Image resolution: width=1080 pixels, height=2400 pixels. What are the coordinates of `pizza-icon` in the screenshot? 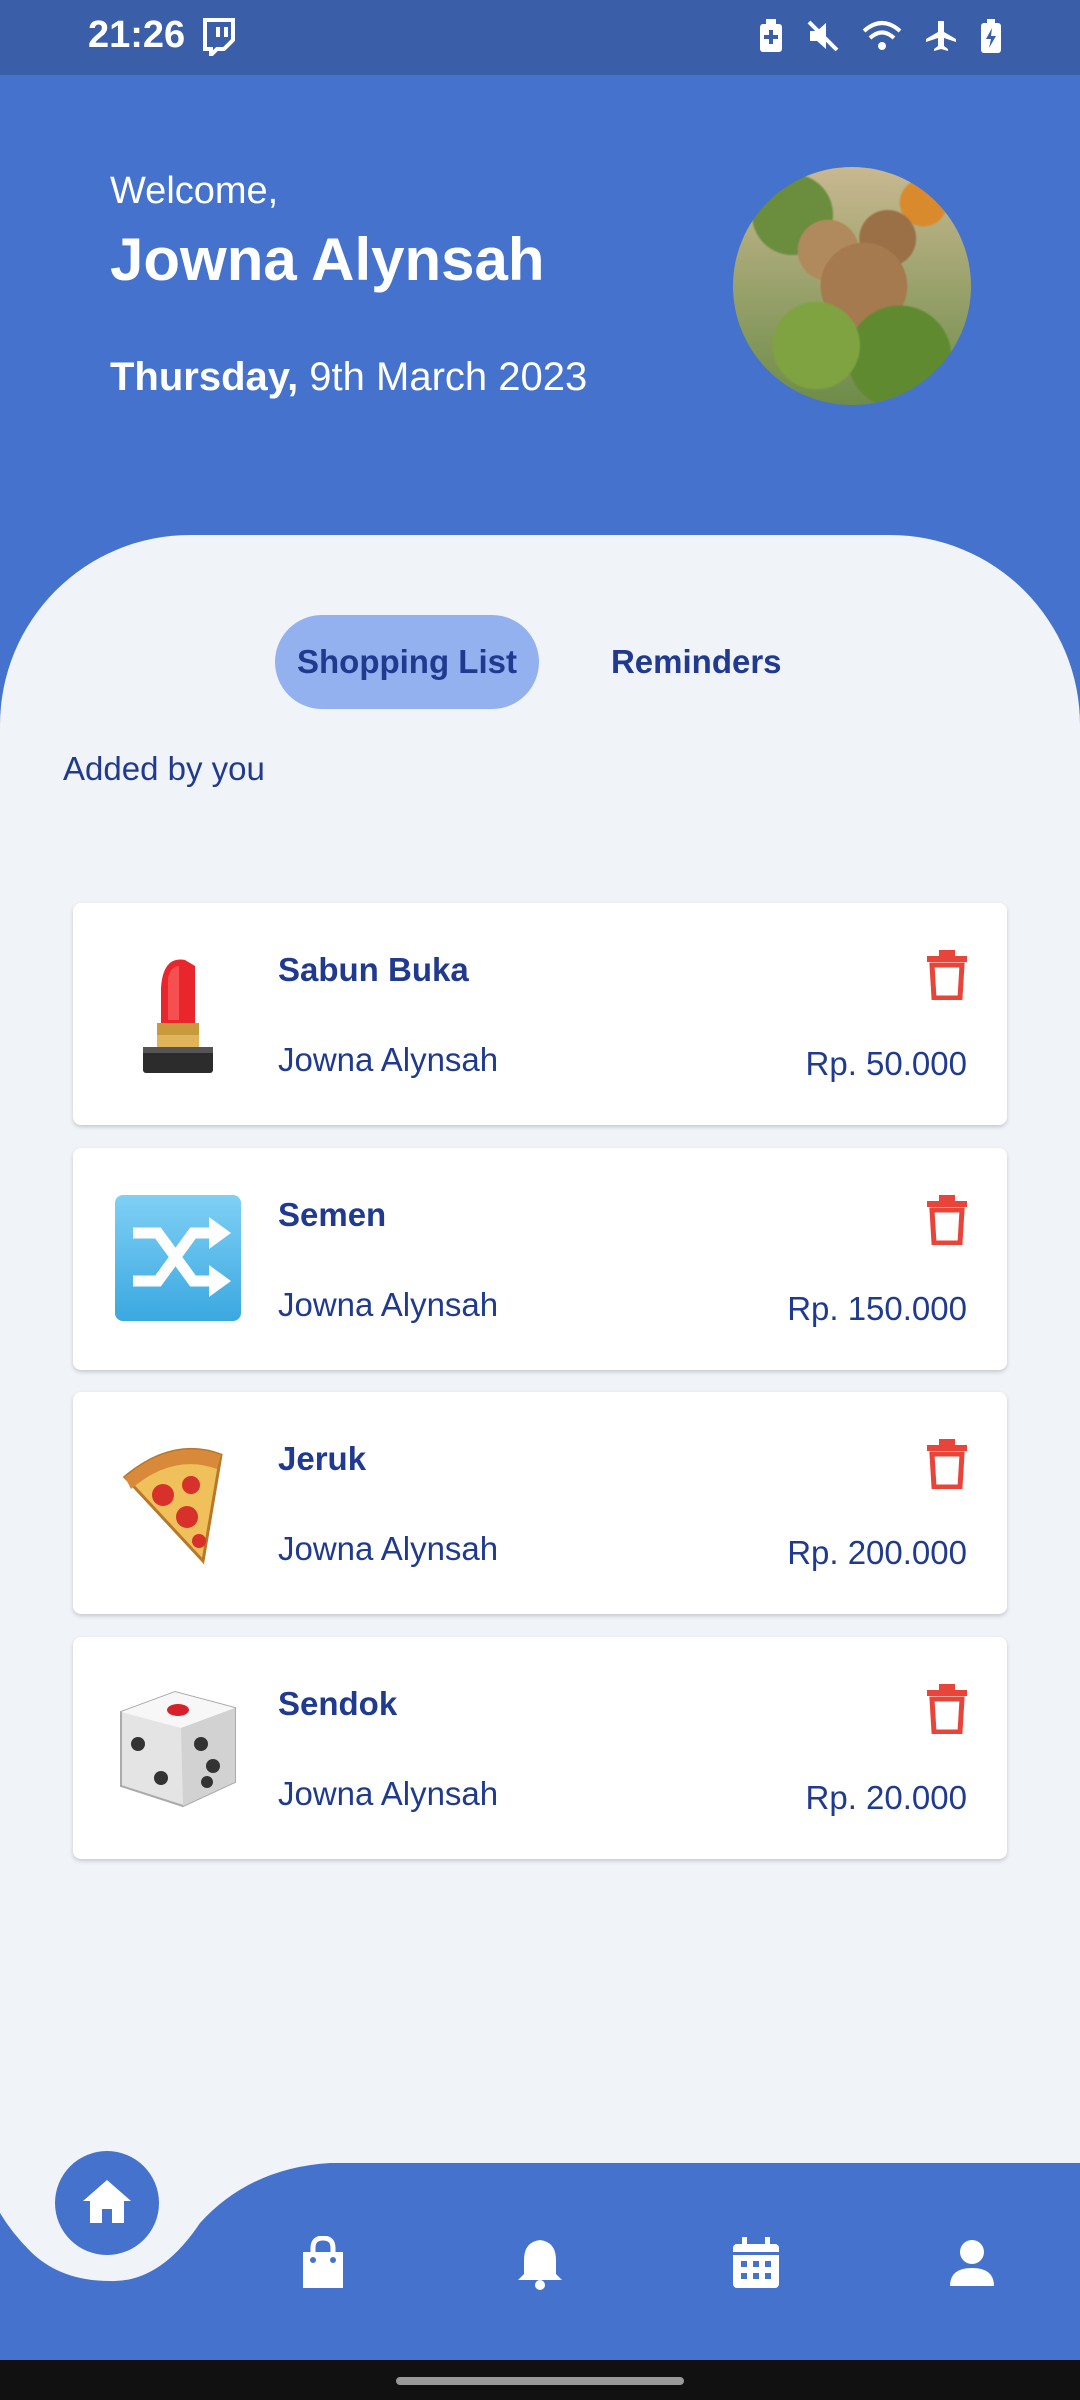 It's located at (178, 1502).